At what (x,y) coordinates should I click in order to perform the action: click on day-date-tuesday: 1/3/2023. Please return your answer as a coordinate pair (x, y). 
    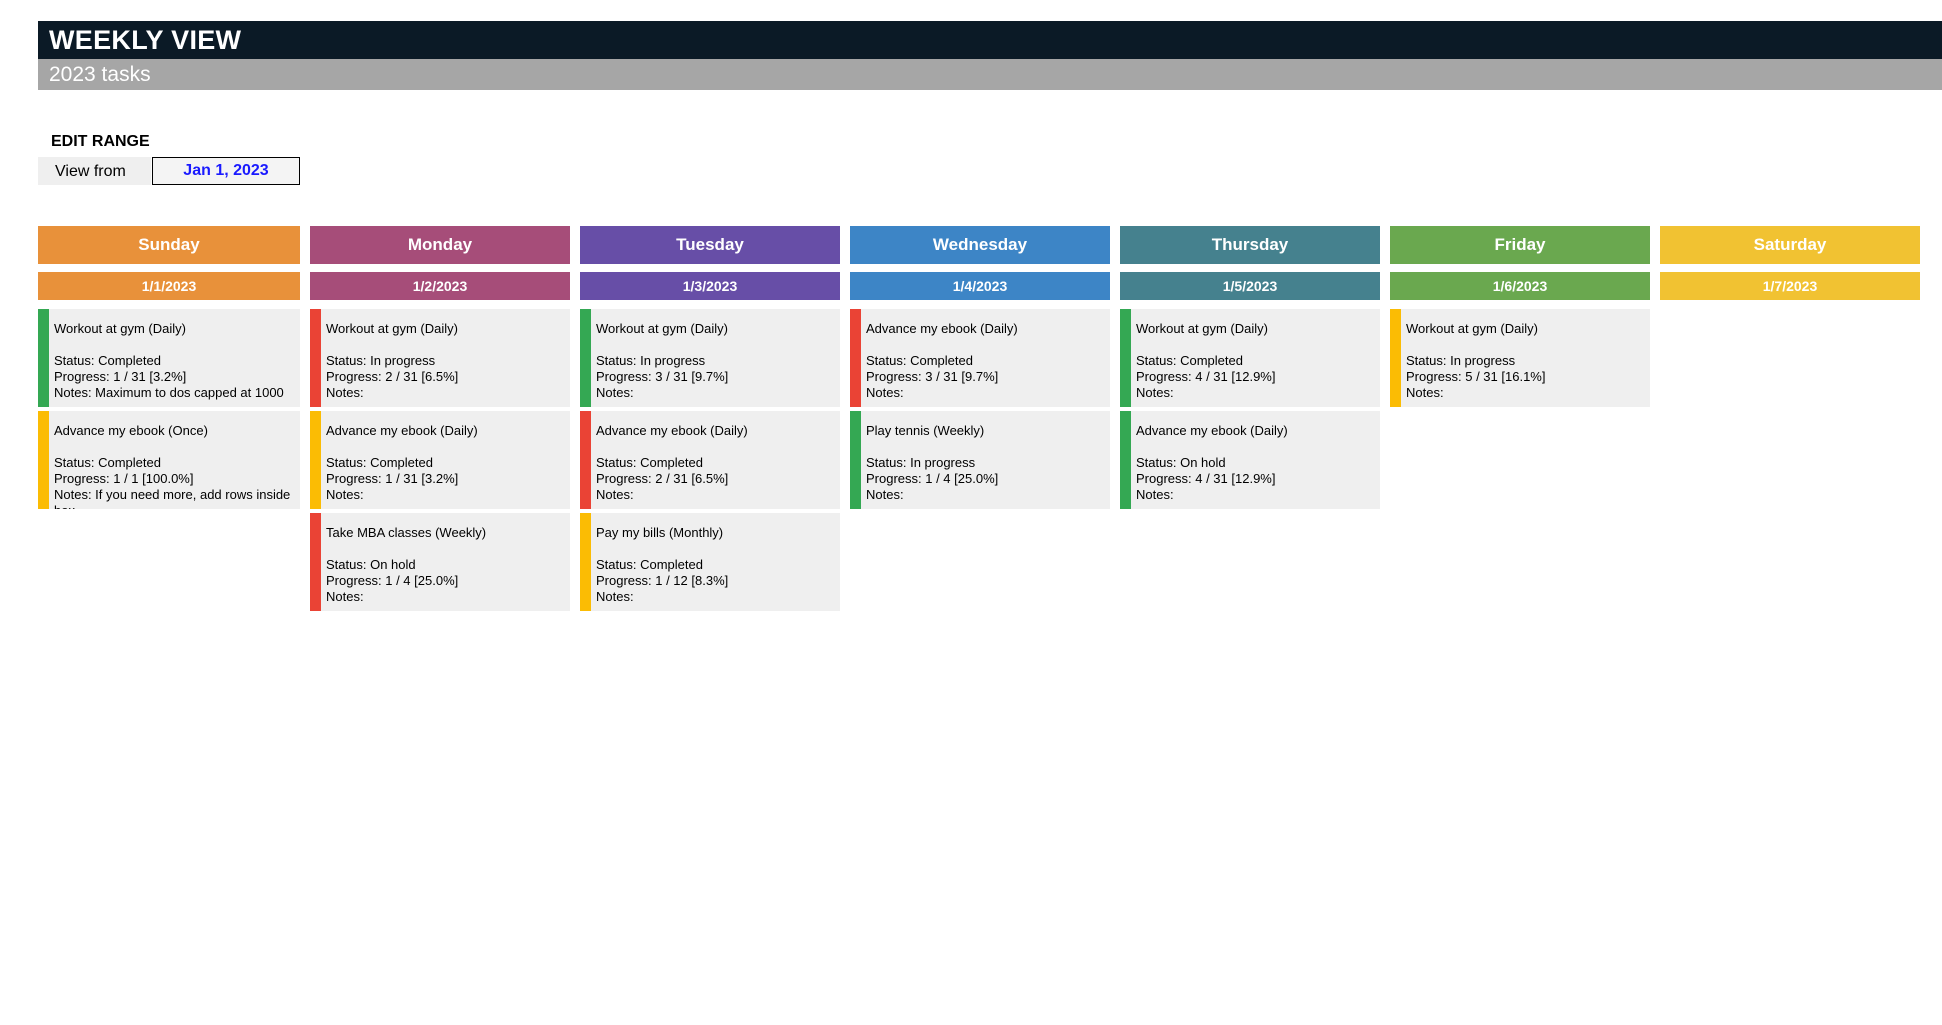
    Looking at the image, I should click on (710, 286).